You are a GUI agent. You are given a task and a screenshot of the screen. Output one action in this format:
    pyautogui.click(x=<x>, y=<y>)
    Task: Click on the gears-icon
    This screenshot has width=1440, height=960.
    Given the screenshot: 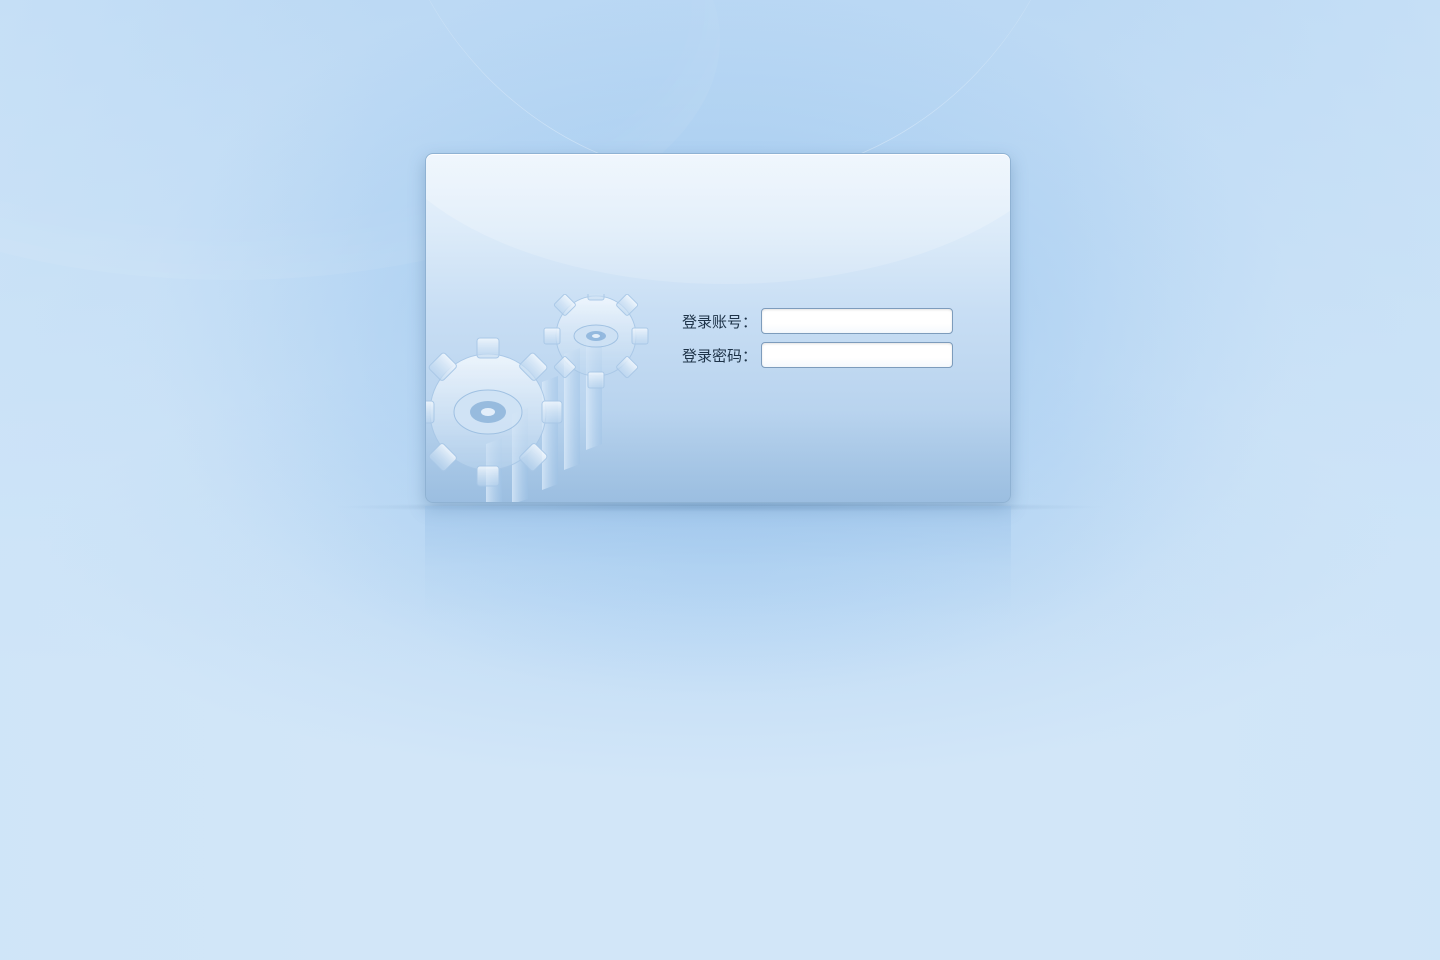 What is the action you would take?
    pyautogui.click(x=537, y=398)
    